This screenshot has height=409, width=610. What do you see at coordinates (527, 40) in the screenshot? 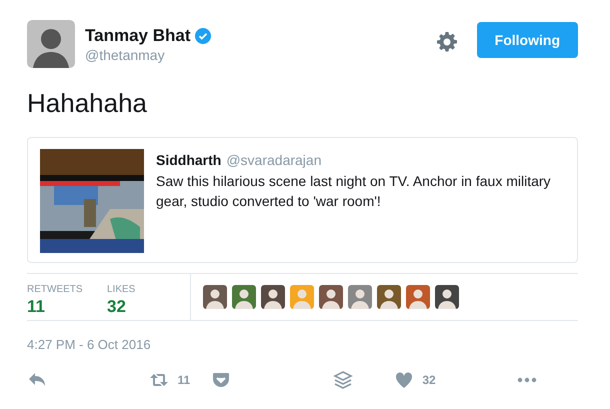
I see `following-button: Following` at bounding box center [527, 40].